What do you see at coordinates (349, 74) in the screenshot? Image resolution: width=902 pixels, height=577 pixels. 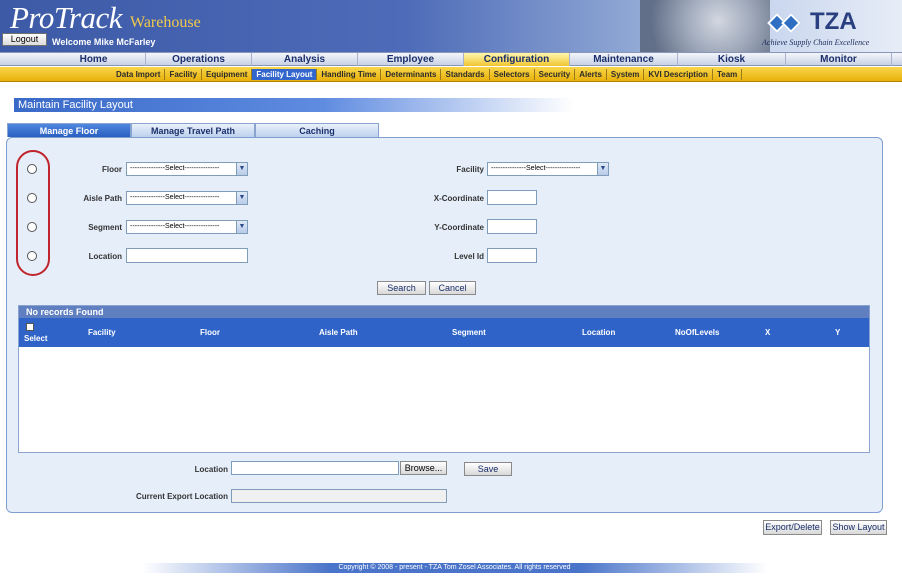 I see `subnav-handling-time: Handling Time` at bounding box center [349, 74].